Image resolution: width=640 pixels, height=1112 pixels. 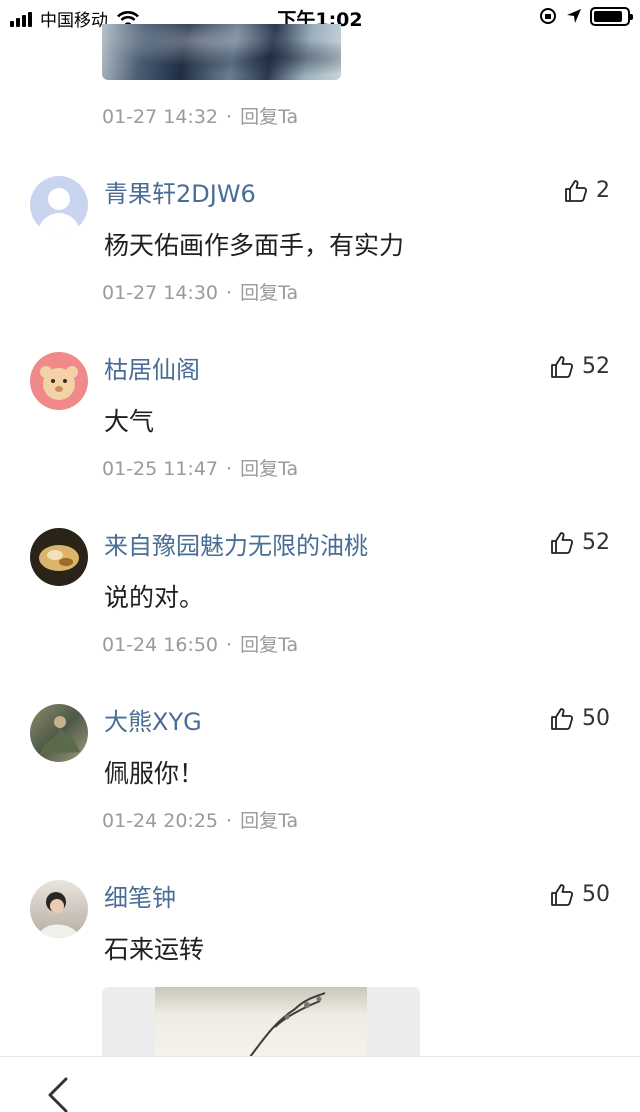 I want to click on battery-icon, so click(x=611, y=16).